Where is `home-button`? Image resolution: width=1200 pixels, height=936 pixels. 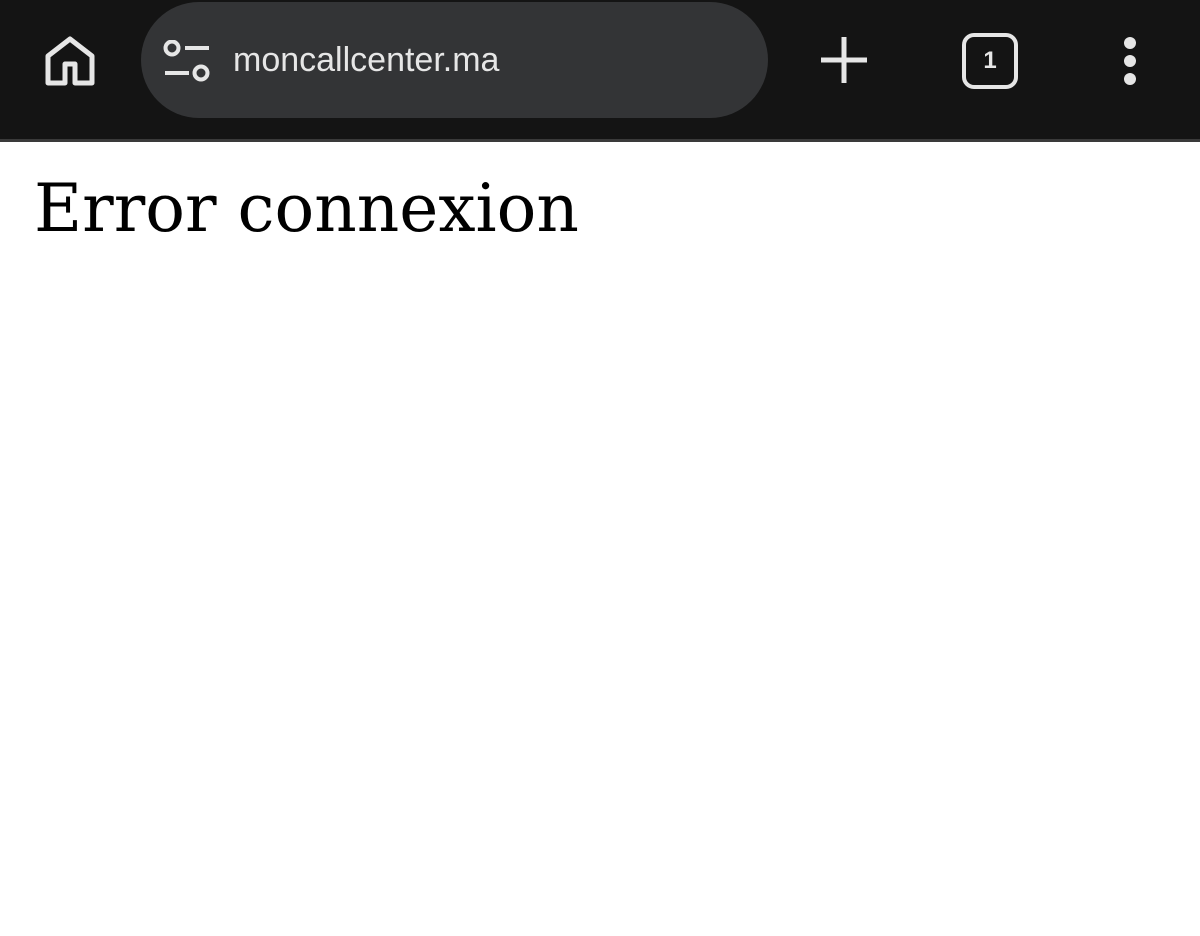 home-button is located at coordinates (70, 61).